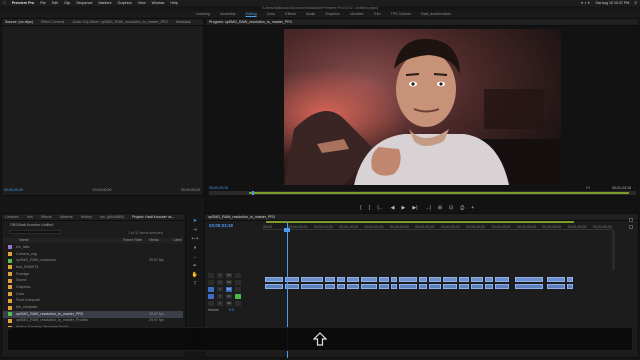 Image resolution: width=640 pixels, height=360 pixels. Describe the element at coordinates (229, 282) in the screenshot. I see `track-label: V2` at that location.